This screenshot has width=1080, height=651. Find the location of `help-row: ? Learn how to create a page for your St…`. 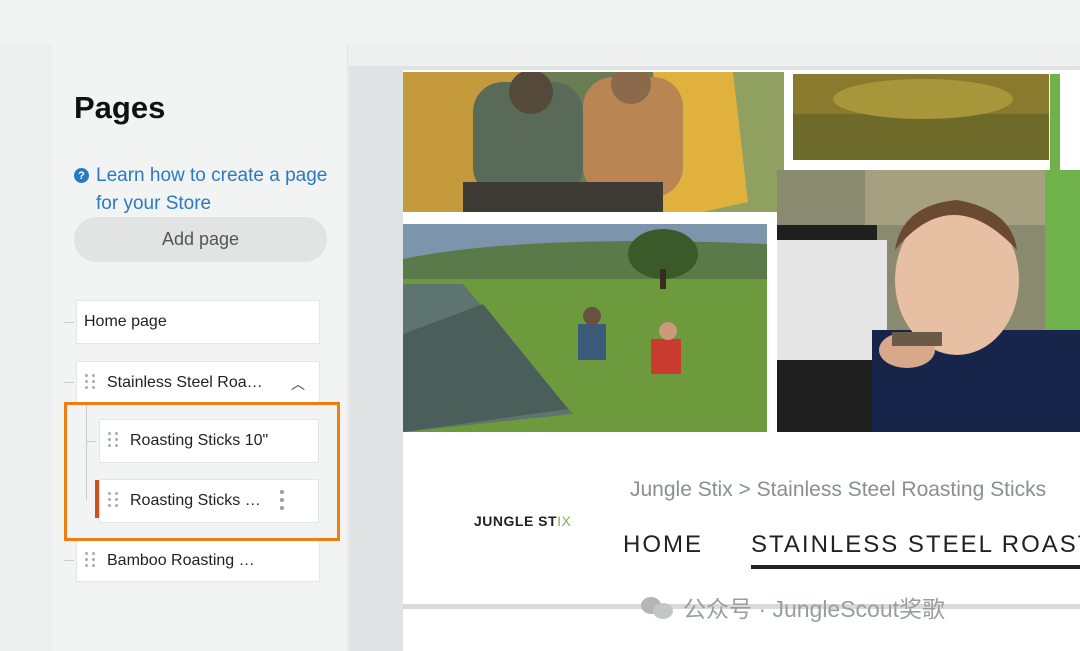

help-row: ? Learn how to create a page for your St… is located at coordinates (209, 190).